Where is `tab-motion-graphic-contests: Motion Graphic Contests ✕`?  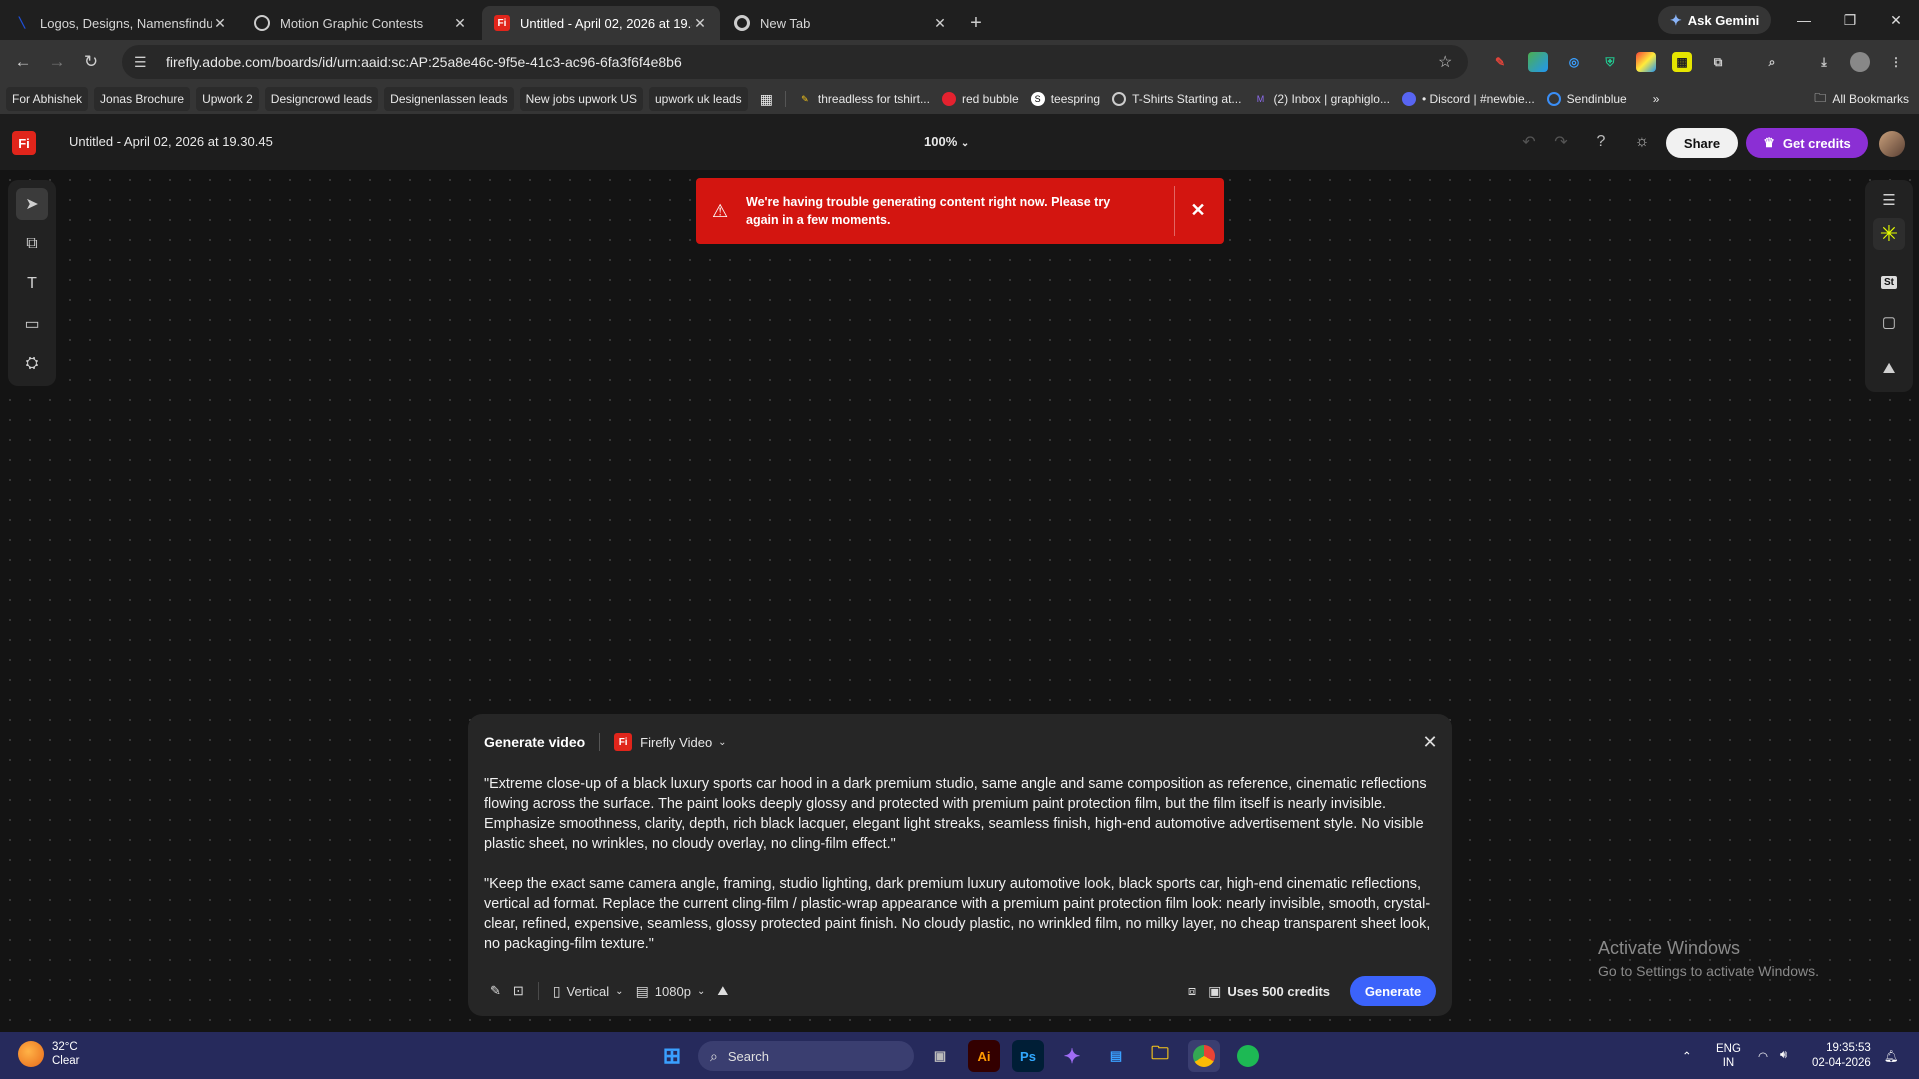
tab-motion-graphic-contests: Motion Graphic Contests ✕ is located at coordinates (361, 23).